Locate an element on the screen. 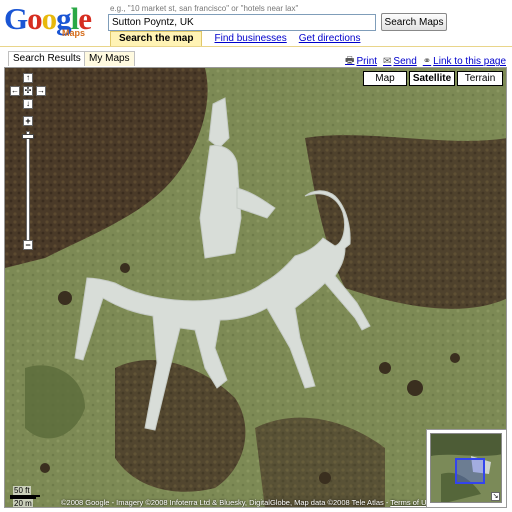 The width and height of the screenshot is (512, 512). overview-viewport-box is located at coordinates (470, 471).